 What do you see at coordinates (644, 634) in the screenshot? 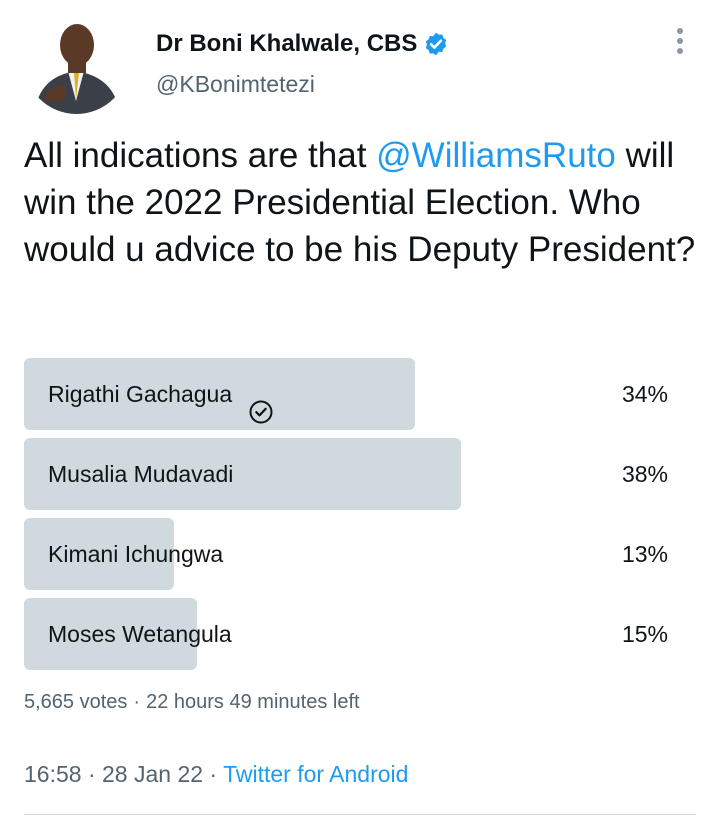
I see `poll-option-percent: 15%` at bounding box center [644, 634].